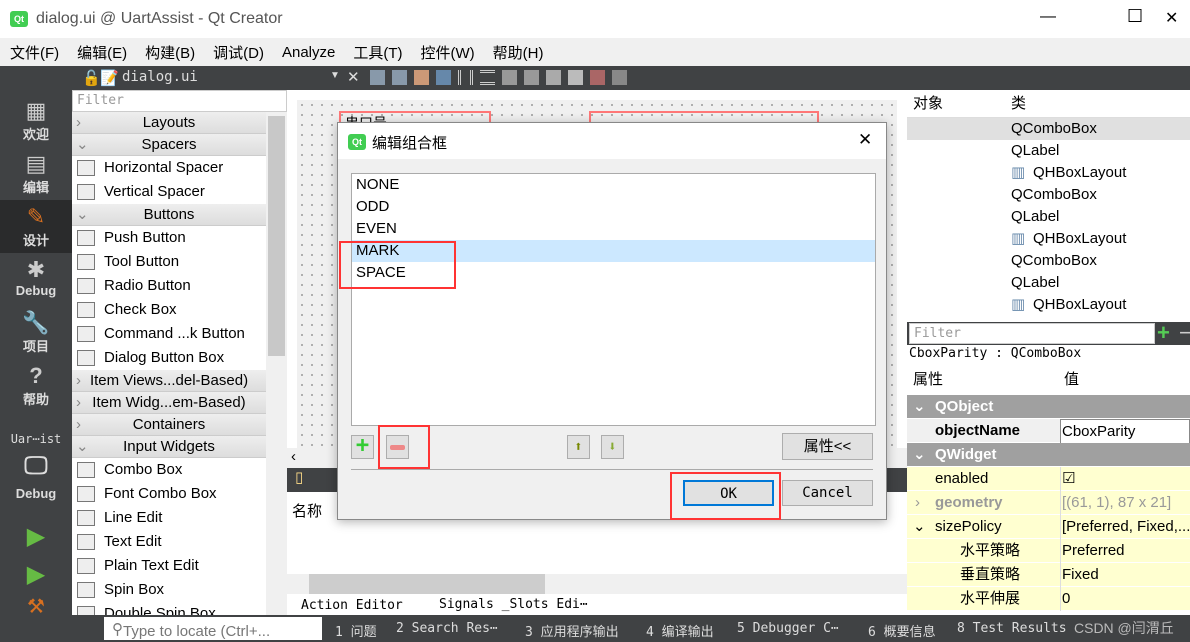  What do you see at coordinates (1125, 479) in the screenshot?
I see `property-value: ☑` at bounding box center [1125, 479].